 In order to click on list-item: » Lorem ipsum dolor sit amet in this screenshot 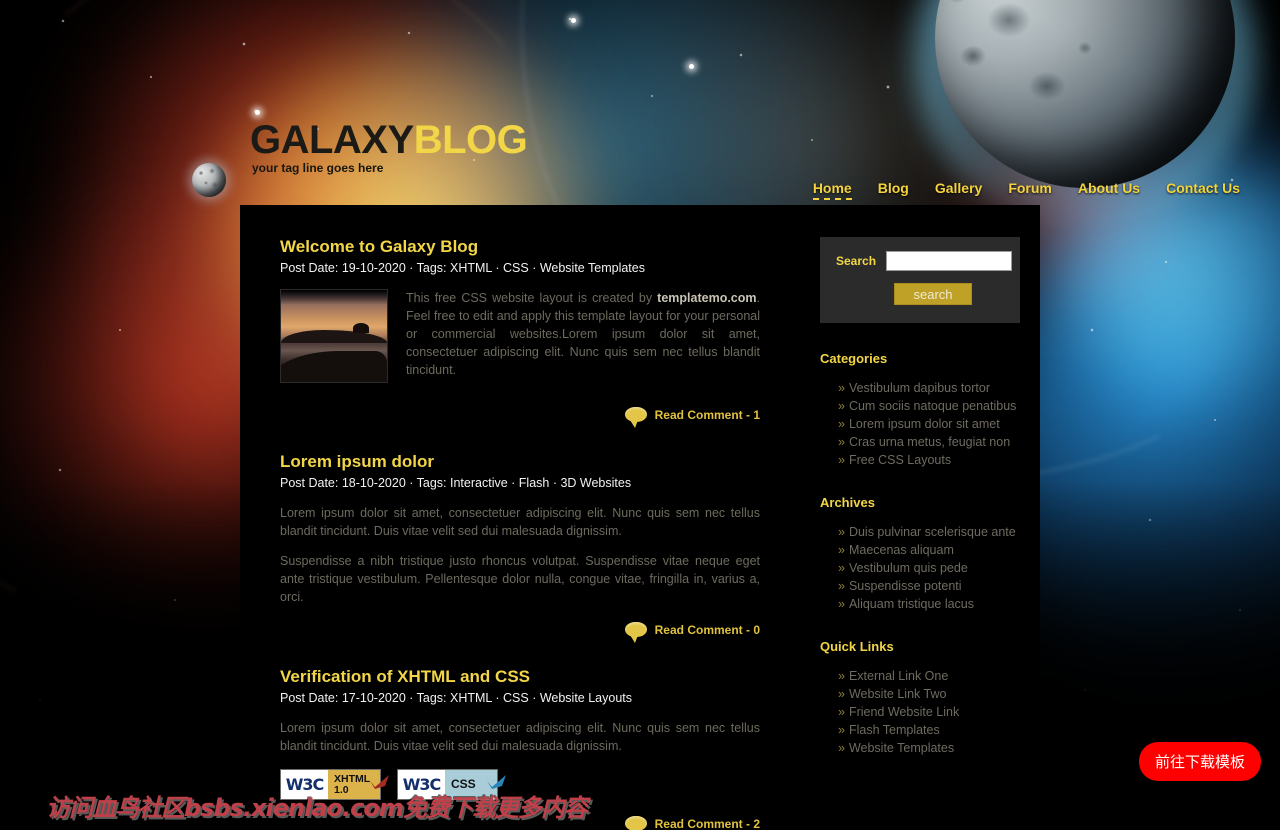, I will do `click(929, 424)`.